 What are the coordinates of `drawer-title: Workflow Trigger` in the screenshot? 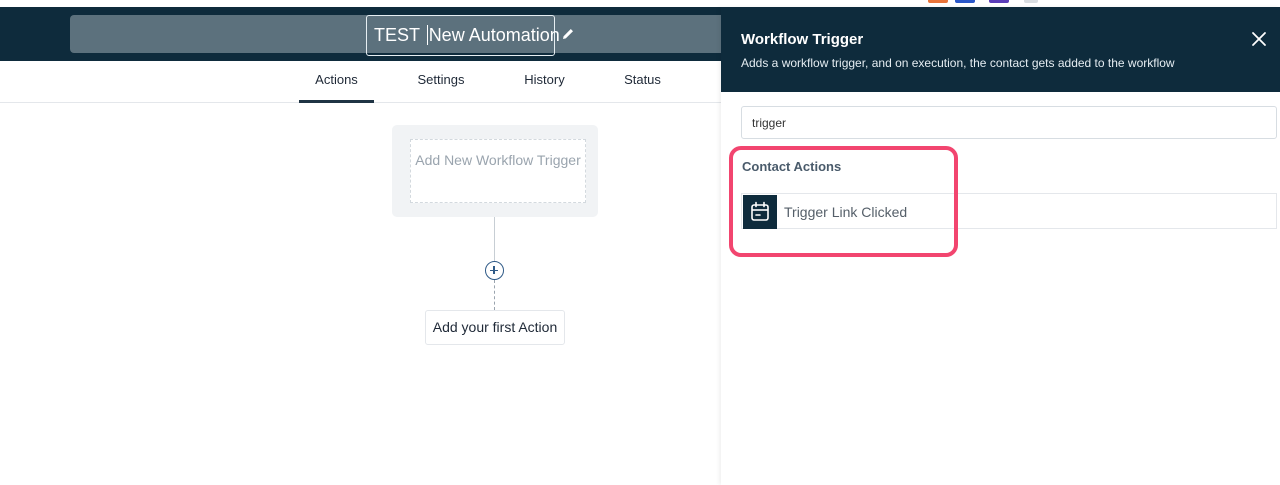 It's located at (802, 39).